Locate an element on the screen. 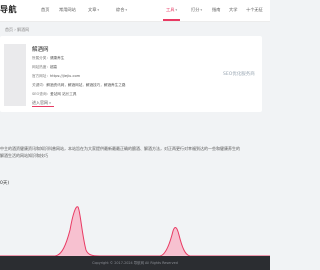 This screenshot has width=320, height=270. category-link: 健康养生 is located at coordinates (57, 58).